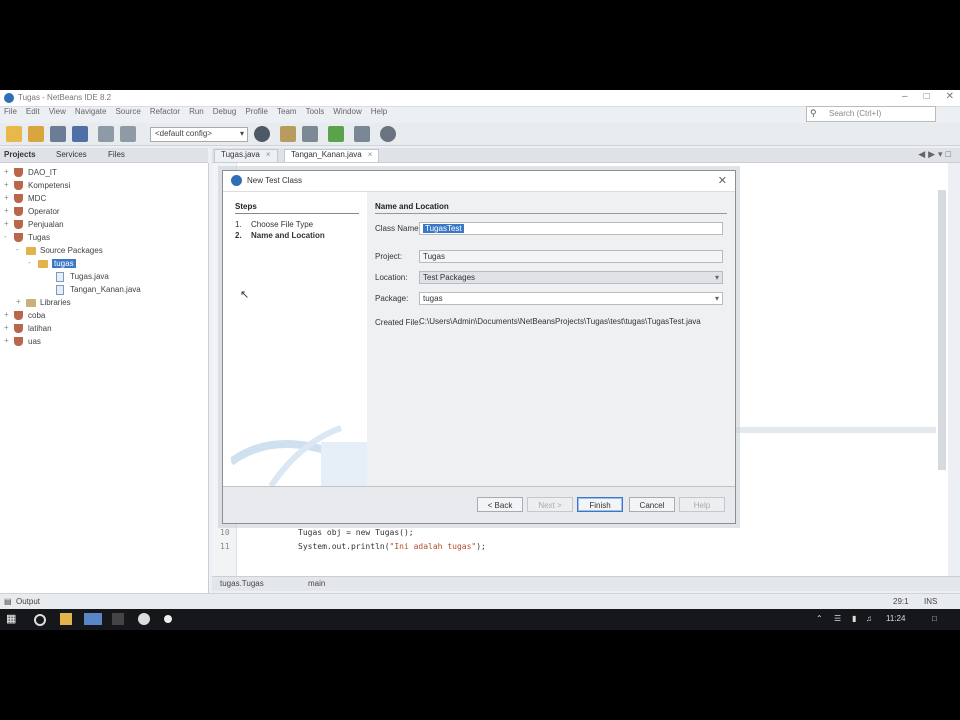 Image resolution: width=960 pixels, height=720 pixels. I want to click on build-hammer-icon, so click(288, 134).